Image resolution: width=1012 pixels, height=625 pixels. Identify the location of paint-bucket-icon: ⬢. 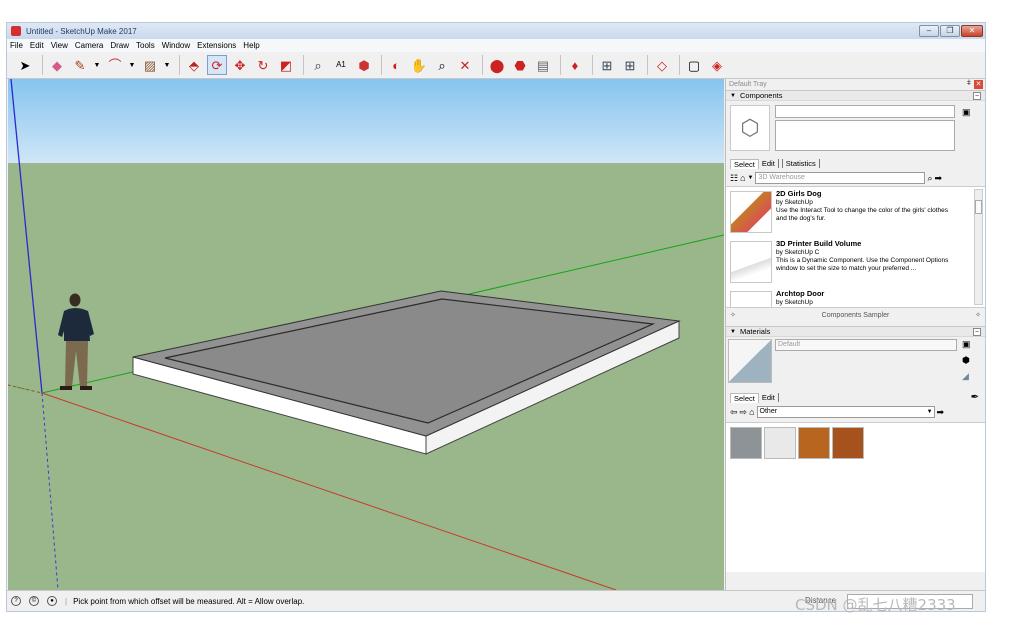
(364, 65).